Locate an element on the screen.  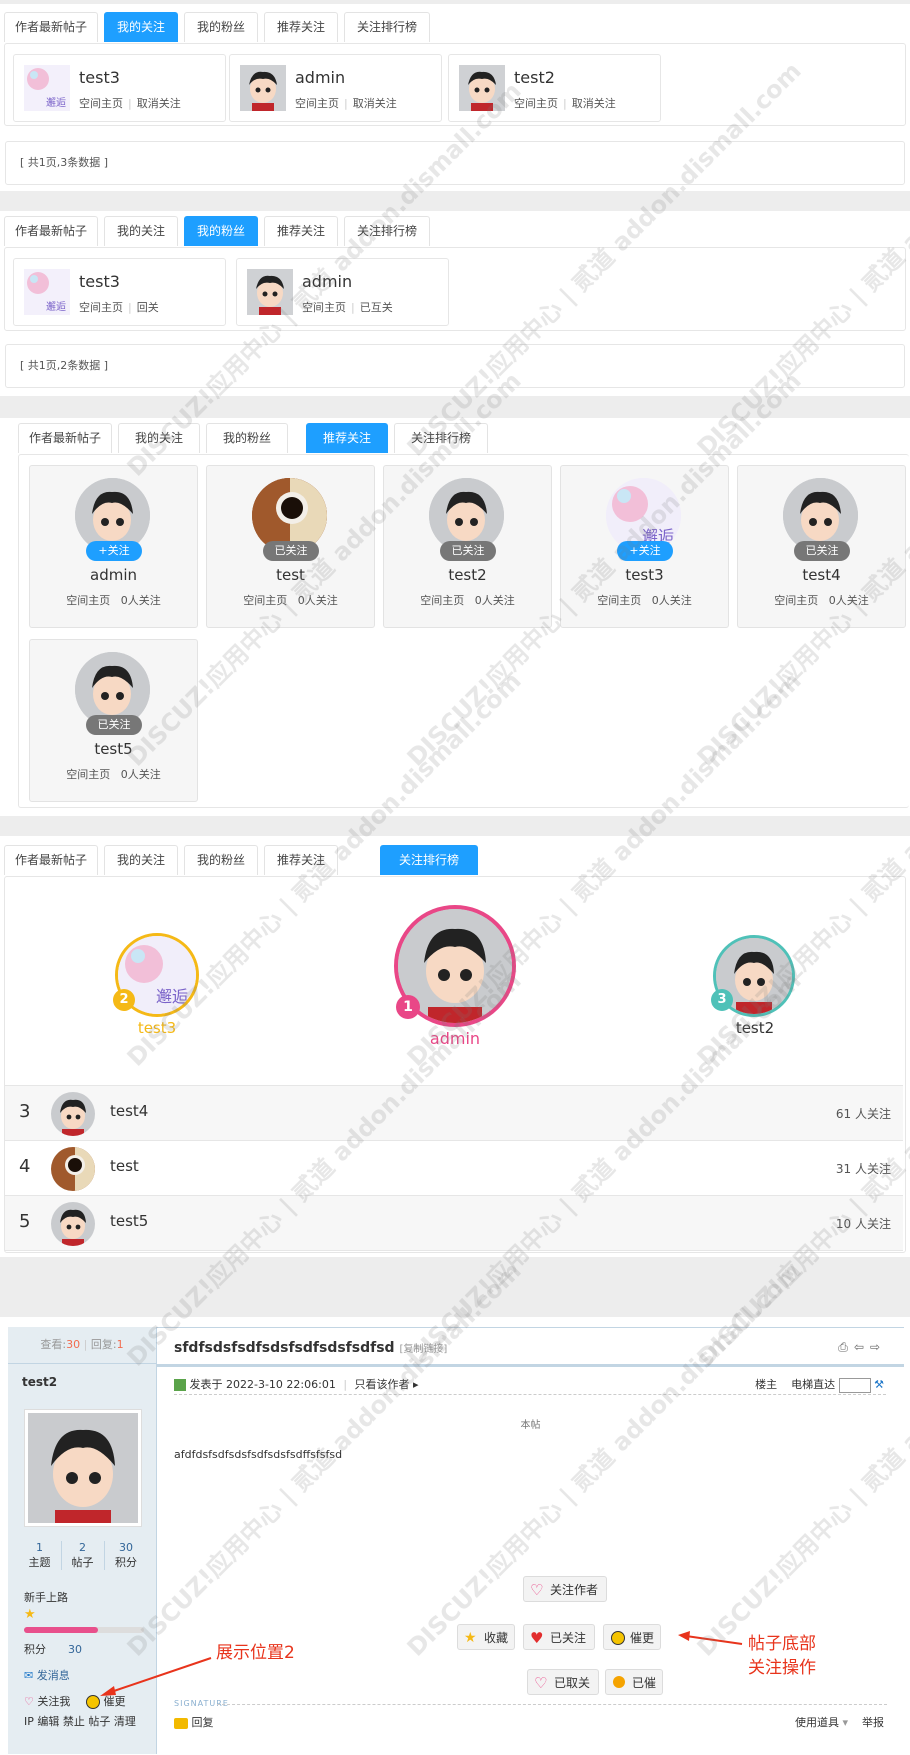
follow-back-link: 回关 is located at coordinates (148, 307).